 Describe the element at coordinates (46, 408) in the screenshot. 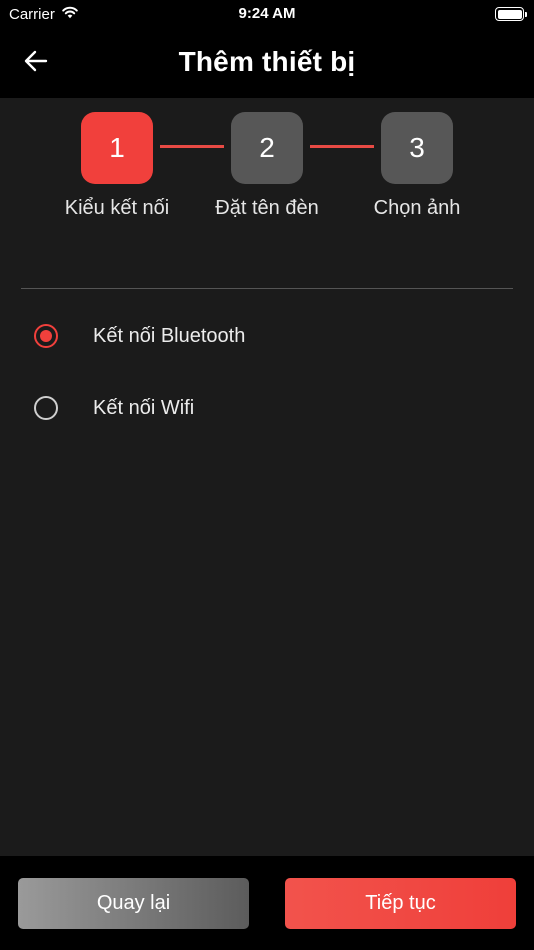

I see `radio-unselected-icon` at that location.